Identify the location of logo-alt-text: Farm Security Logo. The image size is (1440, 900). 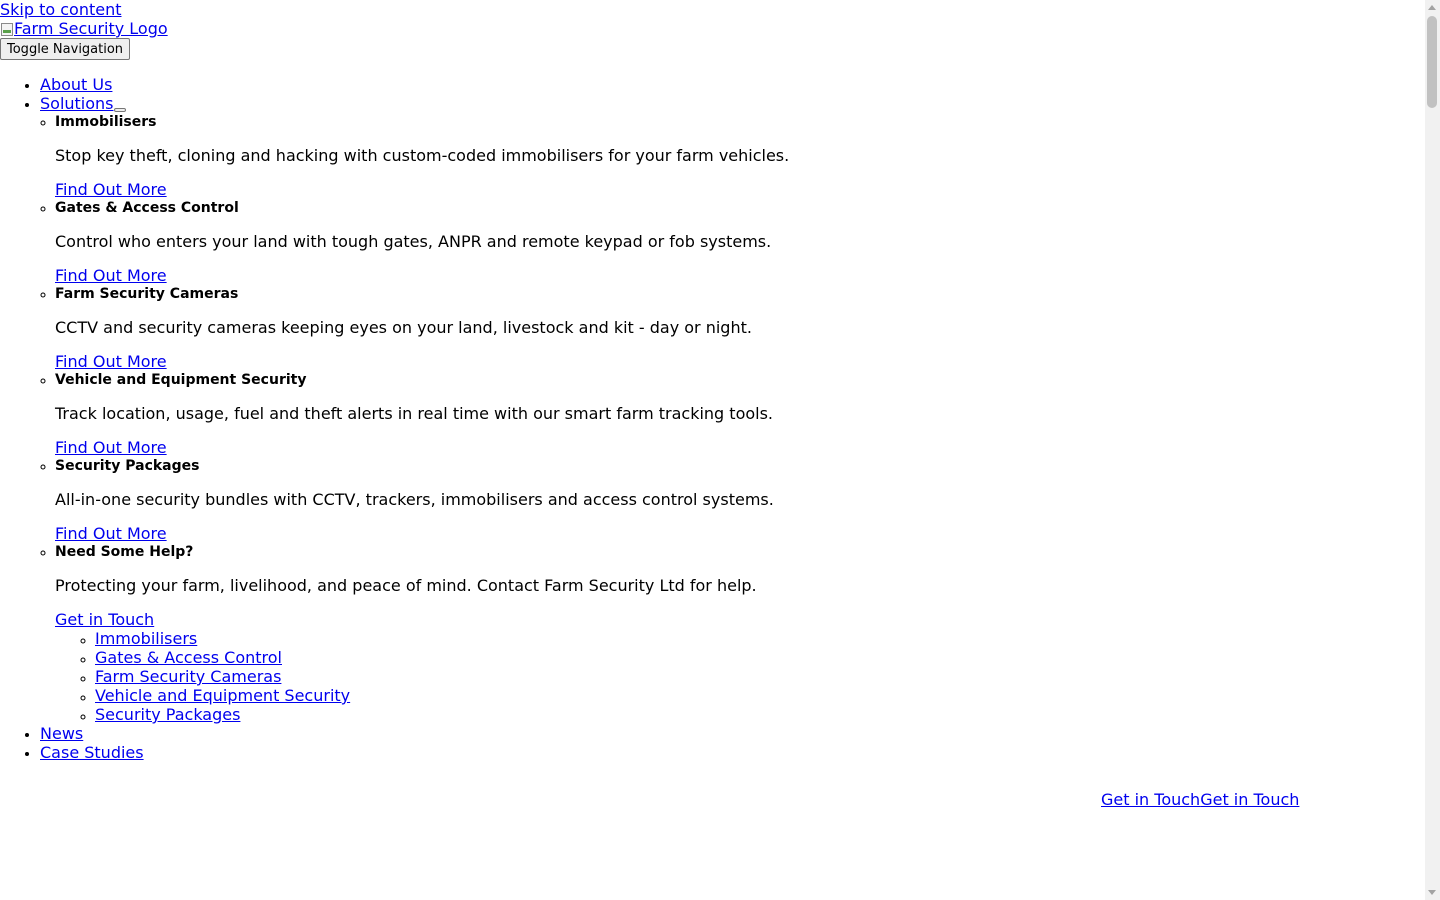
(91, 28).